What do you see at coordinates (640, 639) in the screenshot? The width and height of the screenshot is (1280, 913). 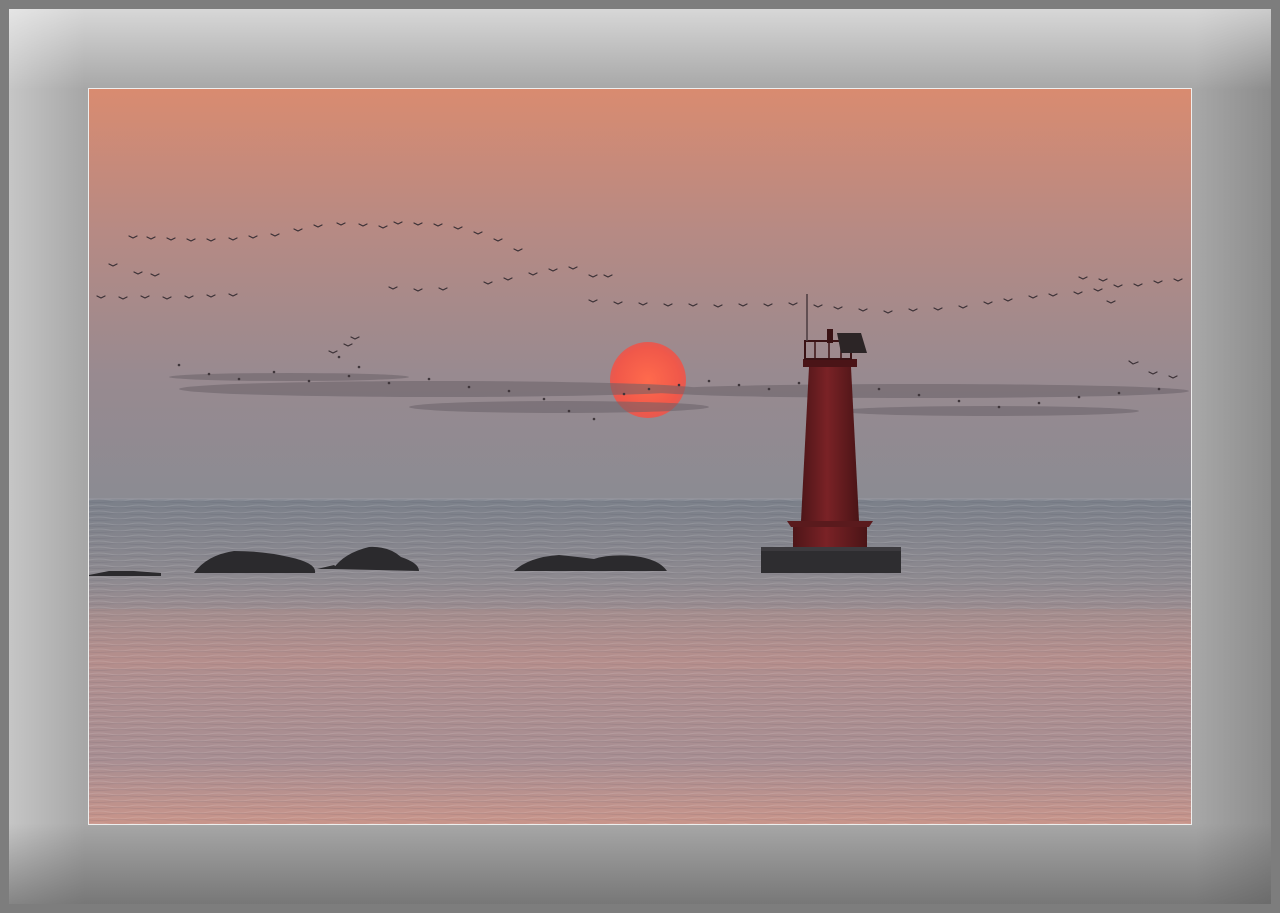 I see `sun-reflection-glow` at bounding box center [640, 639].